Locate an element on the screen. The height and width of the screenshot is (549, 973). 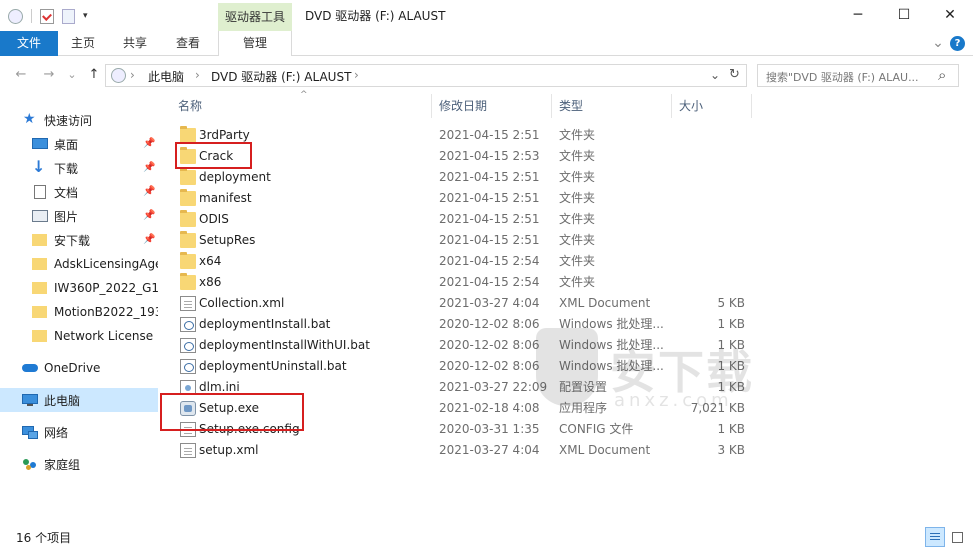
quick-access-toolbar: ▾ is located at coordinates (48, 16).